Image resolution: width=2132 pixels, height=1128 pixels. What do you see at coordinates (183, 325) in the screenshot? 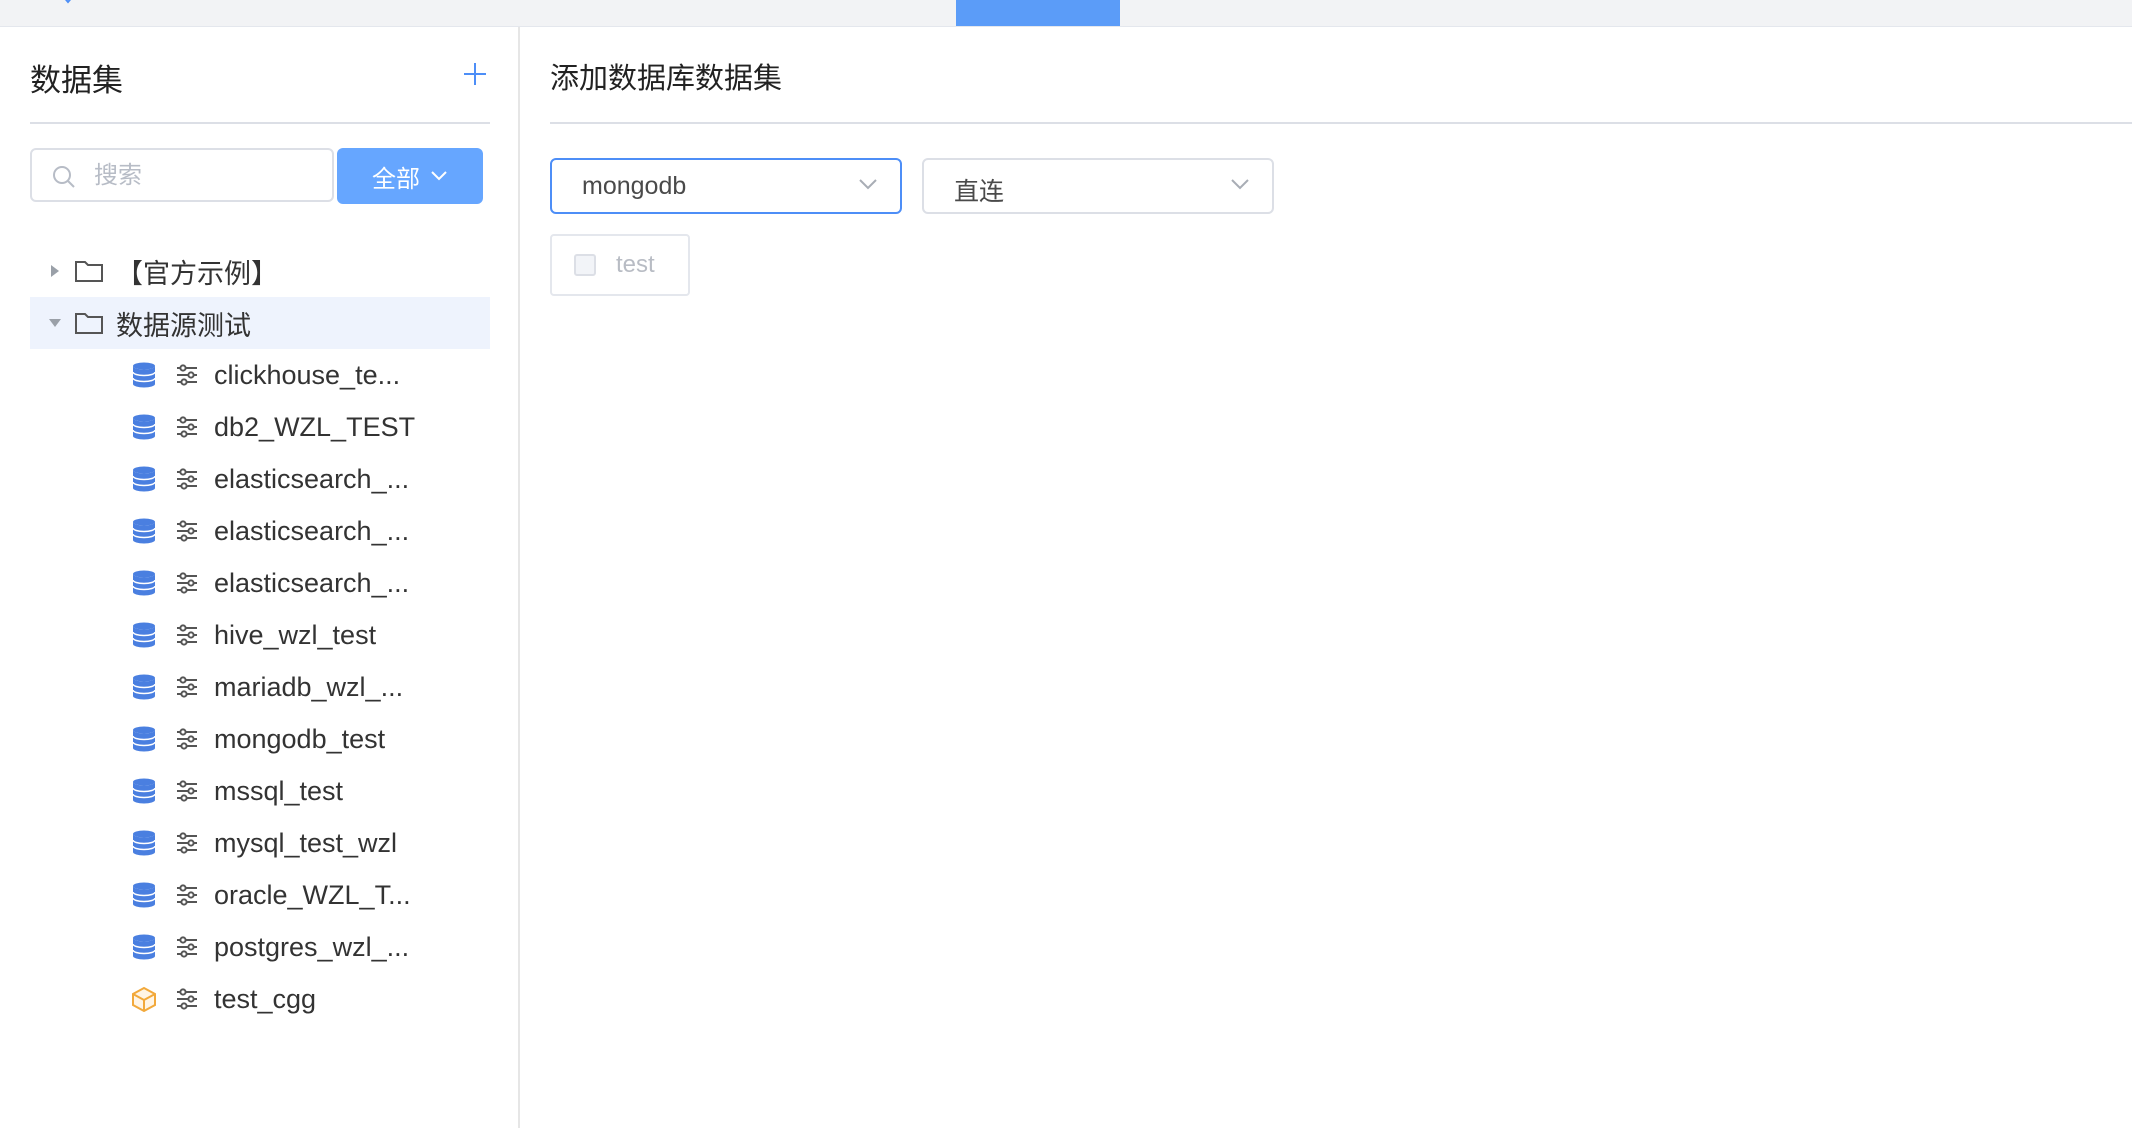
I see `tree-folder-label: 数据源测试` at bounding box center [183, 325].